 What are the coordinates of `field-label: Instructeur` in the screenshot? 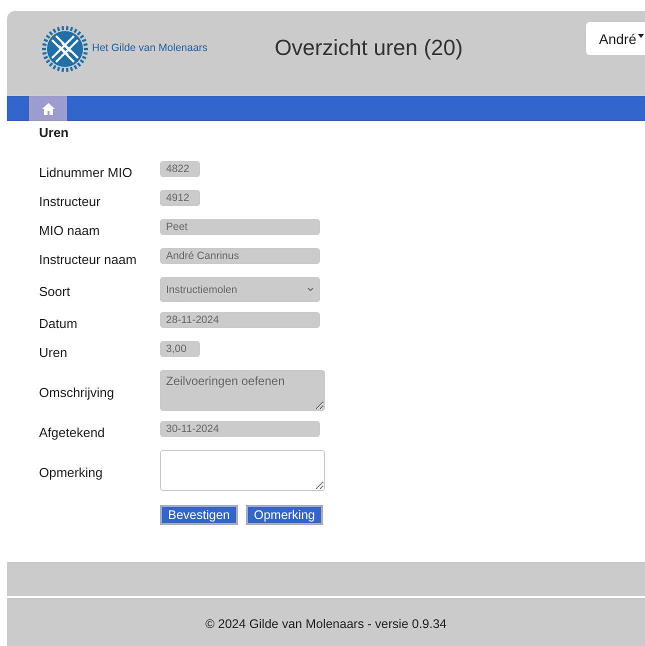 It's located at (70, 201).